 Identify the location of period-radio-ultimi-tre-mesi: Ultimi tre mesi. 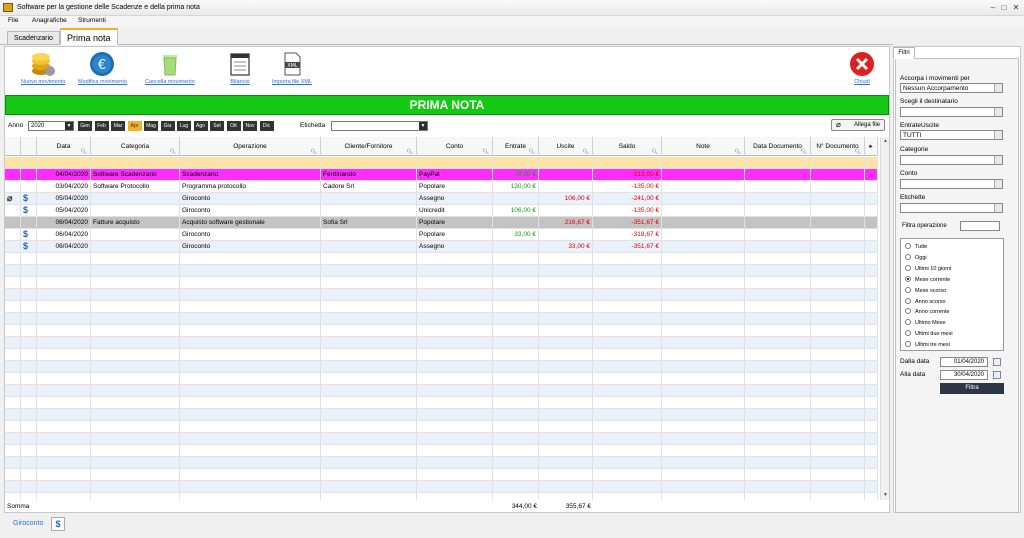
(927, 344).